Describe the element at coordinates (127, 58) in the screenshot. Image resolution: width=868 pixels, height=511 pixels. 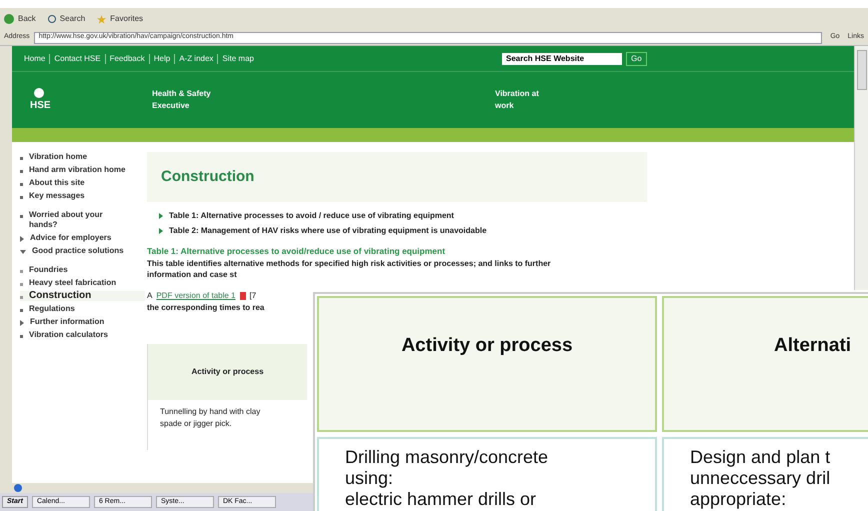
I see `nav-link: Feedback` at that location.